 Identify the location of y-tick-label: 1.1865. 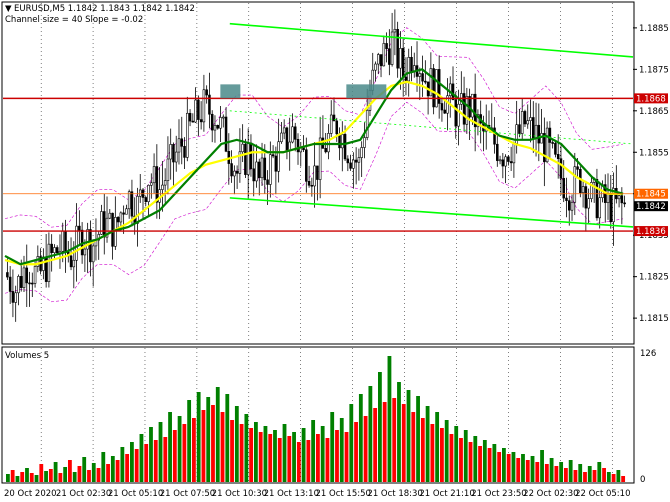
(654, 112).